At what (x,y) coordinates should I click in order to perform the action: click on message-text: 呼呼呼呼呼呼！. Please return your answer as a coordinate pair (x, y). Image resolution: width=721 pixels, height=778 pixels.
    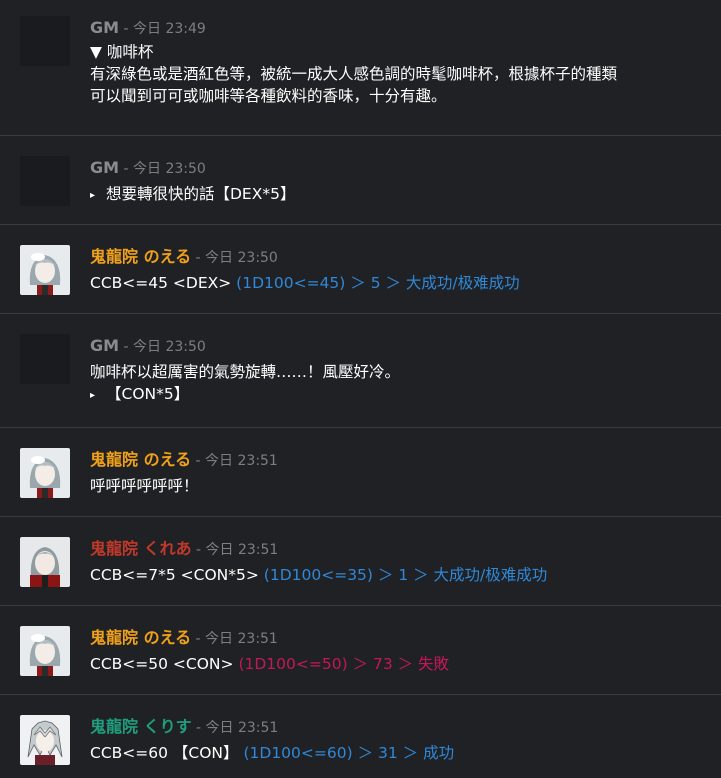
    Looking at the image, I should click on (144, 486).